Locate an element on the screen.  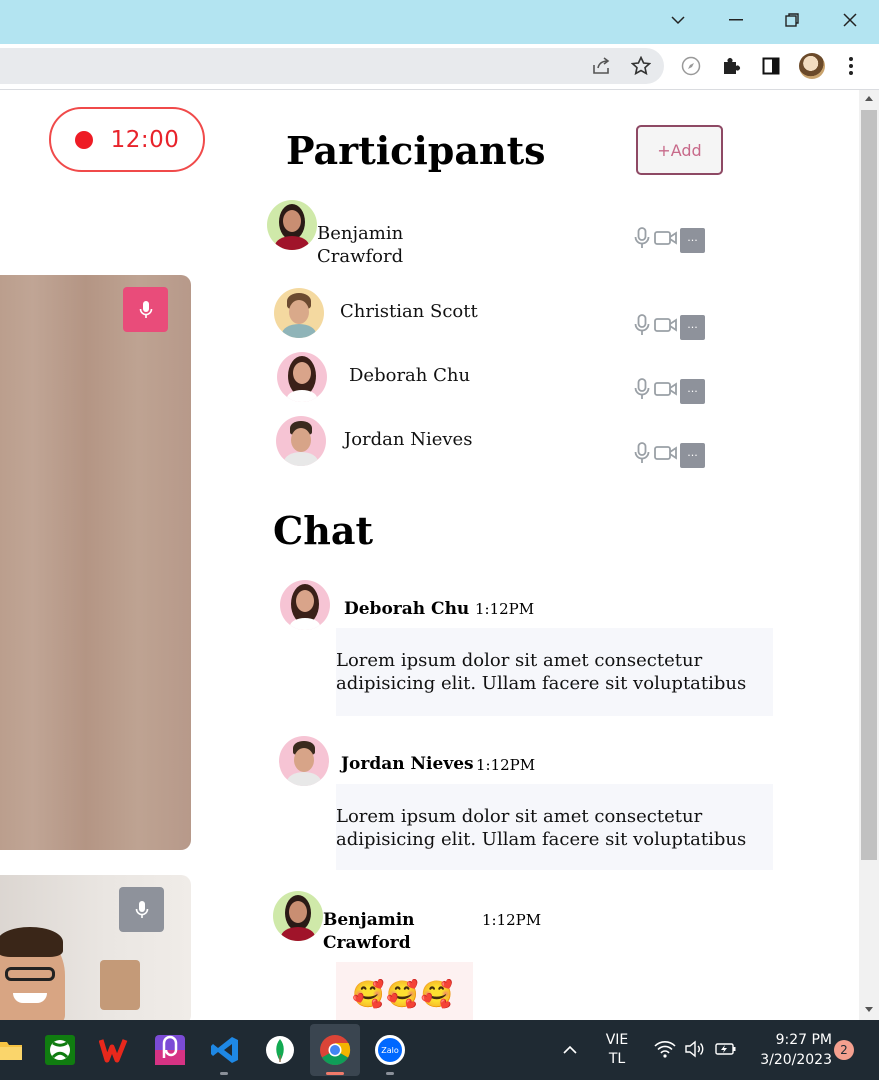
recording-time: 12:00 is located at coordinates (145, 139).